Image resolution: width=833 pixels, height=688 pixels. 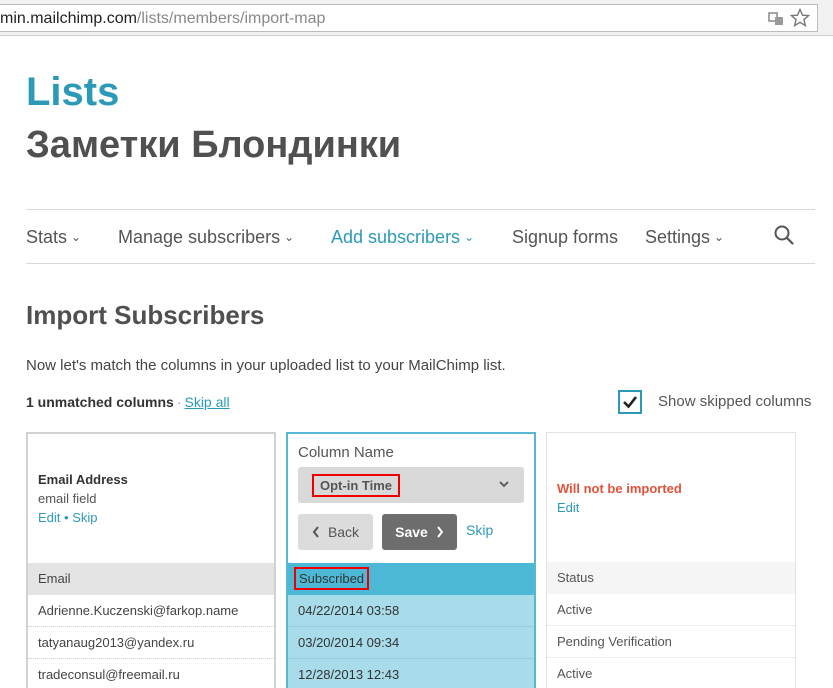 I want to click on chevron-down-icon, so click(x=504, y=485).